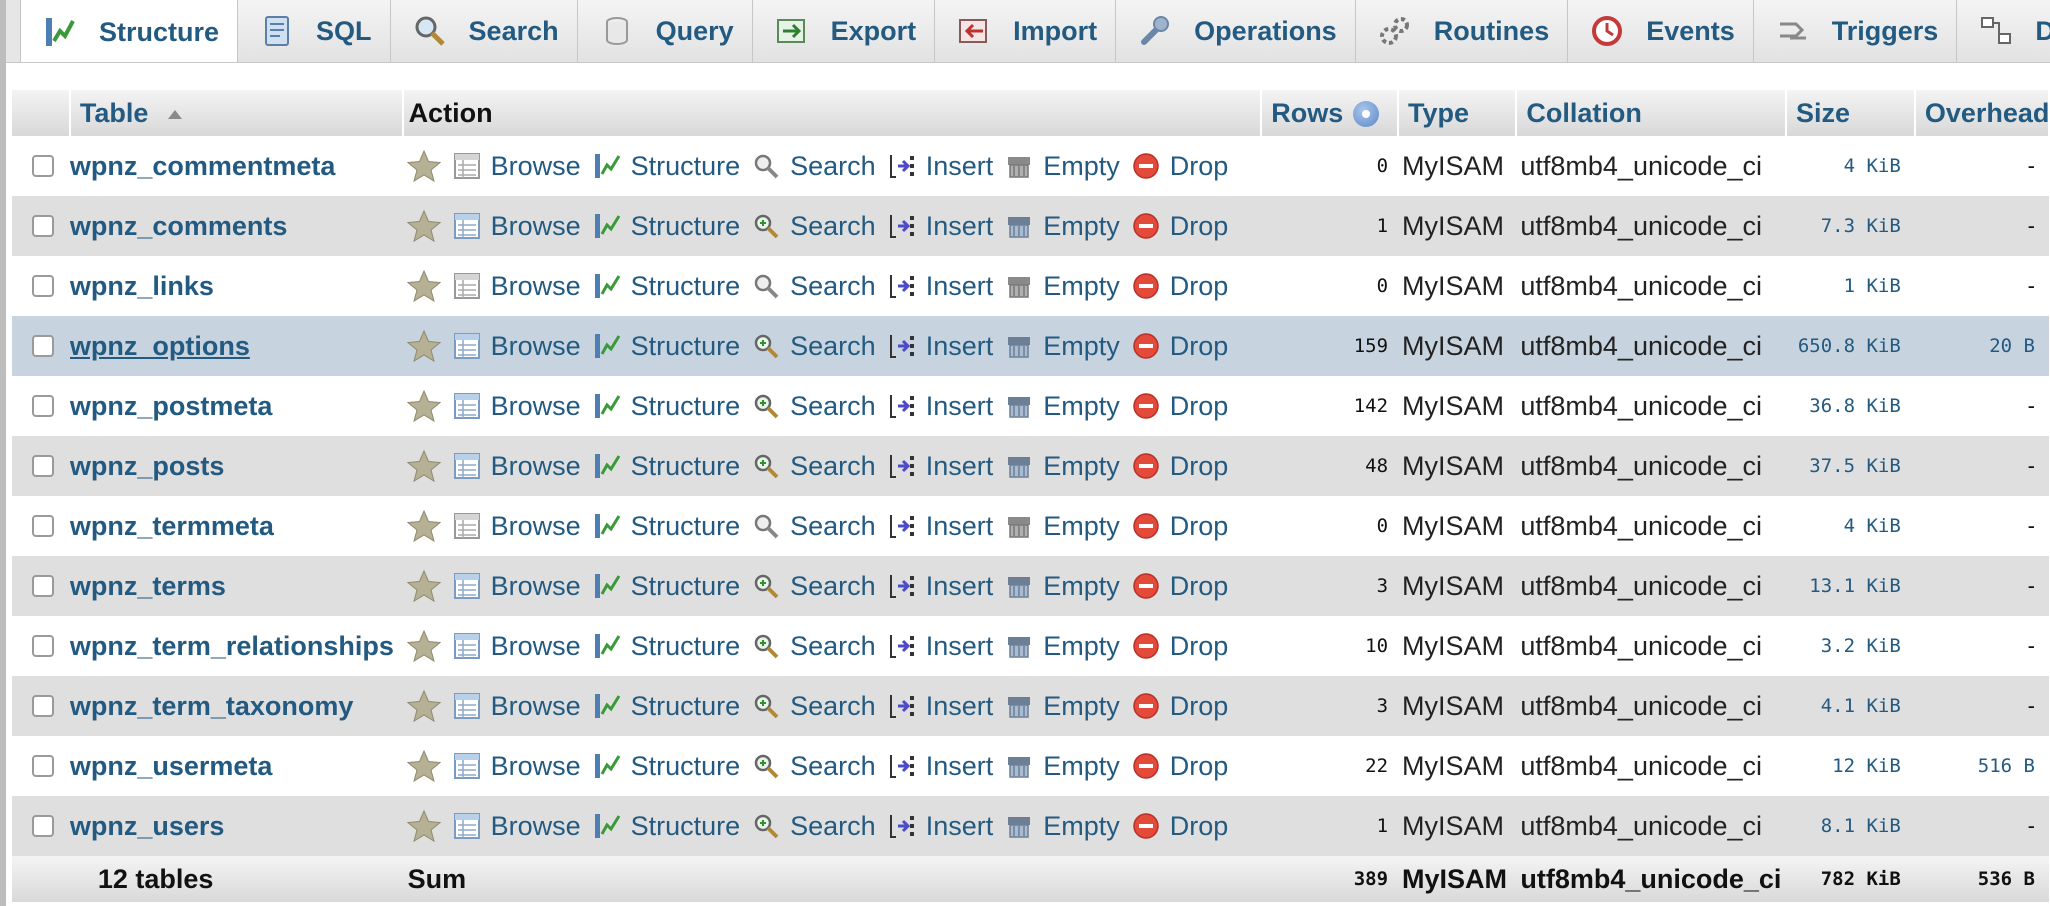 This screenshot has width=2050, height=906. I want to click on table-size: 1 KiB, so click(1850, 286).